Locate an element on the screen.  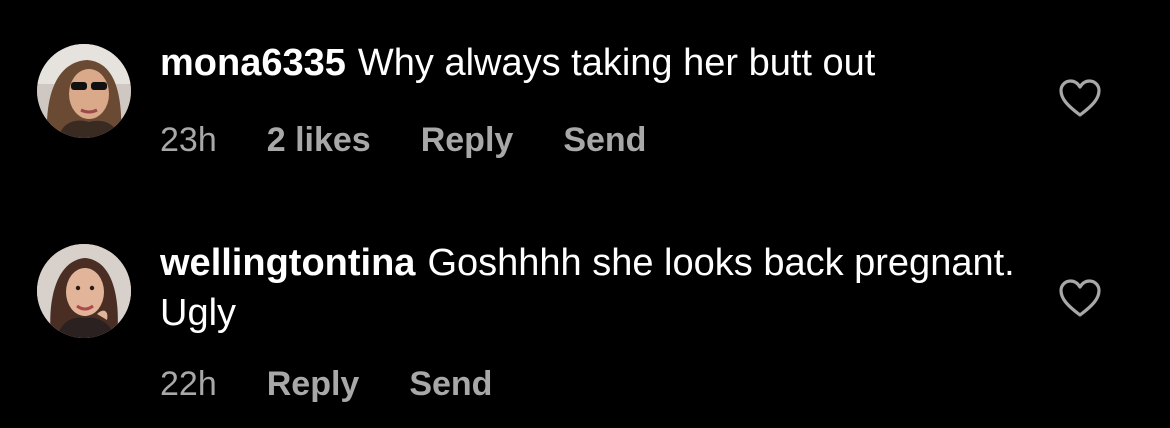
comment-text: Why always taking her butt out is located at coordinates (616, 63).